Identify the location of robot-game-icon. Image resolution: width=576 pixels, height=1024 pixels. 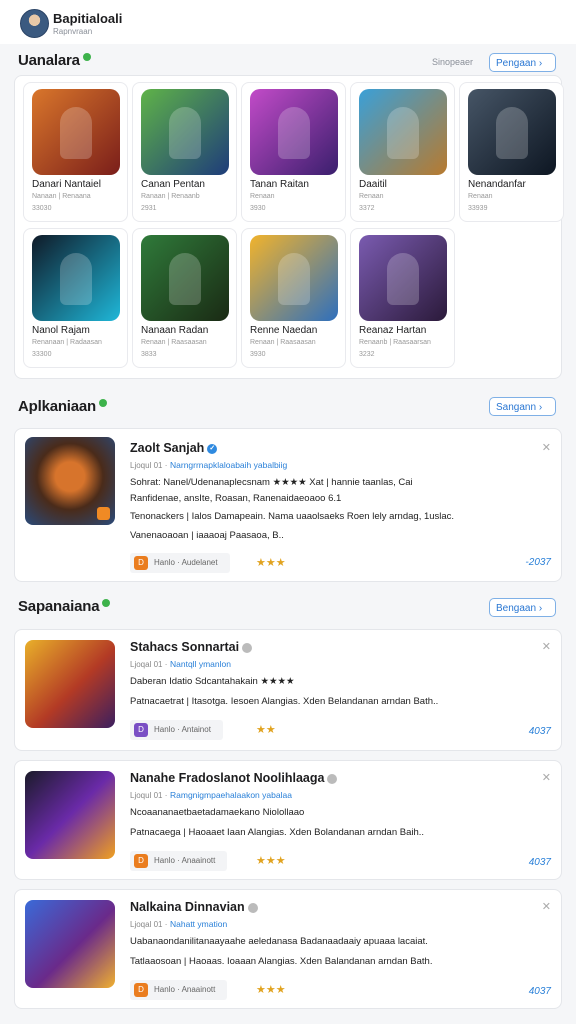
(512, 132).